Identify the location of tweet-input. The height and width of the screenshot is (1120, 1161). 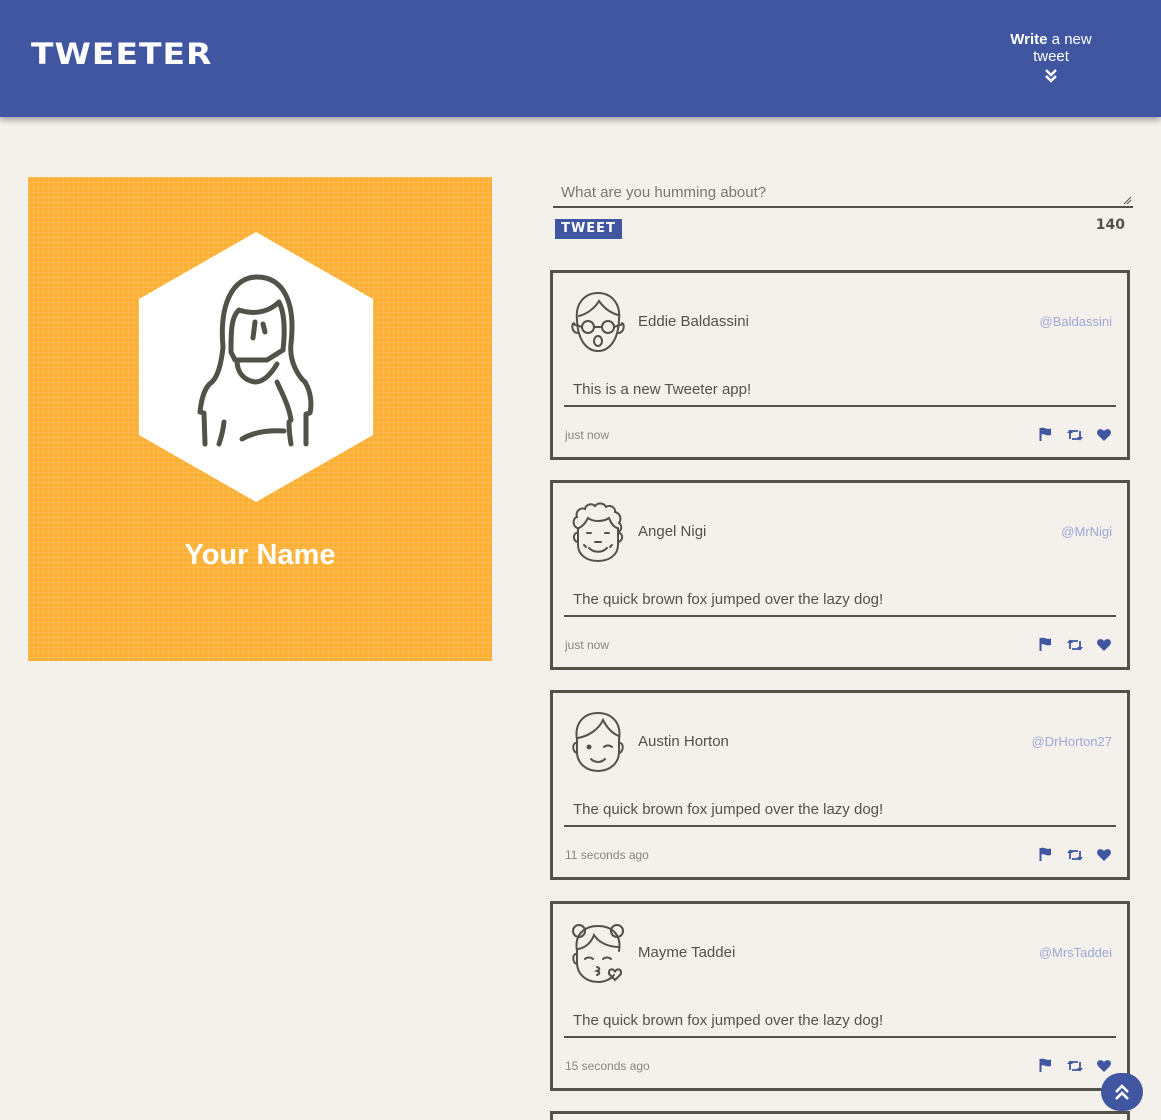
(843, 192).